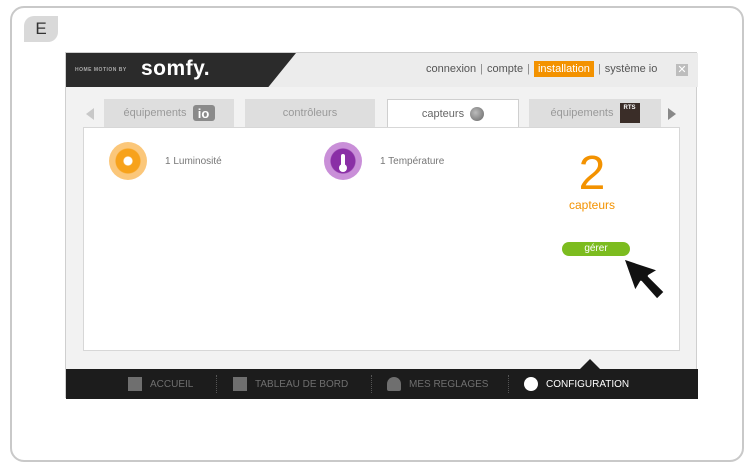 This screenshot has width=753, height=462. What do you see at coordinates (128, 161) in the screenshot?
I see `sun-icon` at bounding box center [128, 161].